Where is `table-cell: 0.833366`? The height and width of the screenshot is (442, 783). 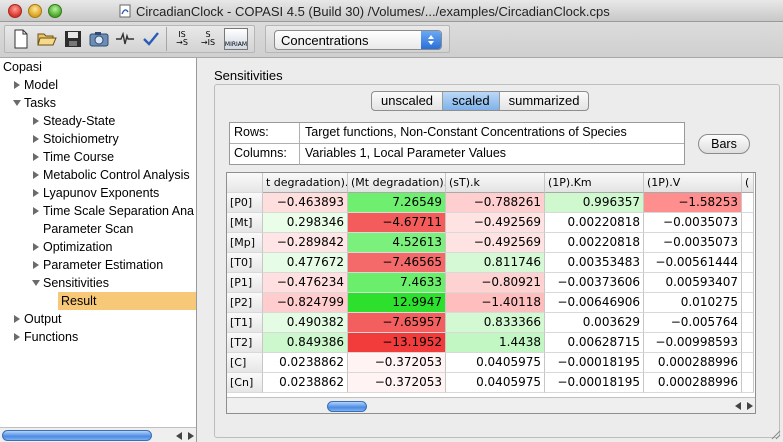 table-cell: 0.833366 is located at coordinates (495, 323).